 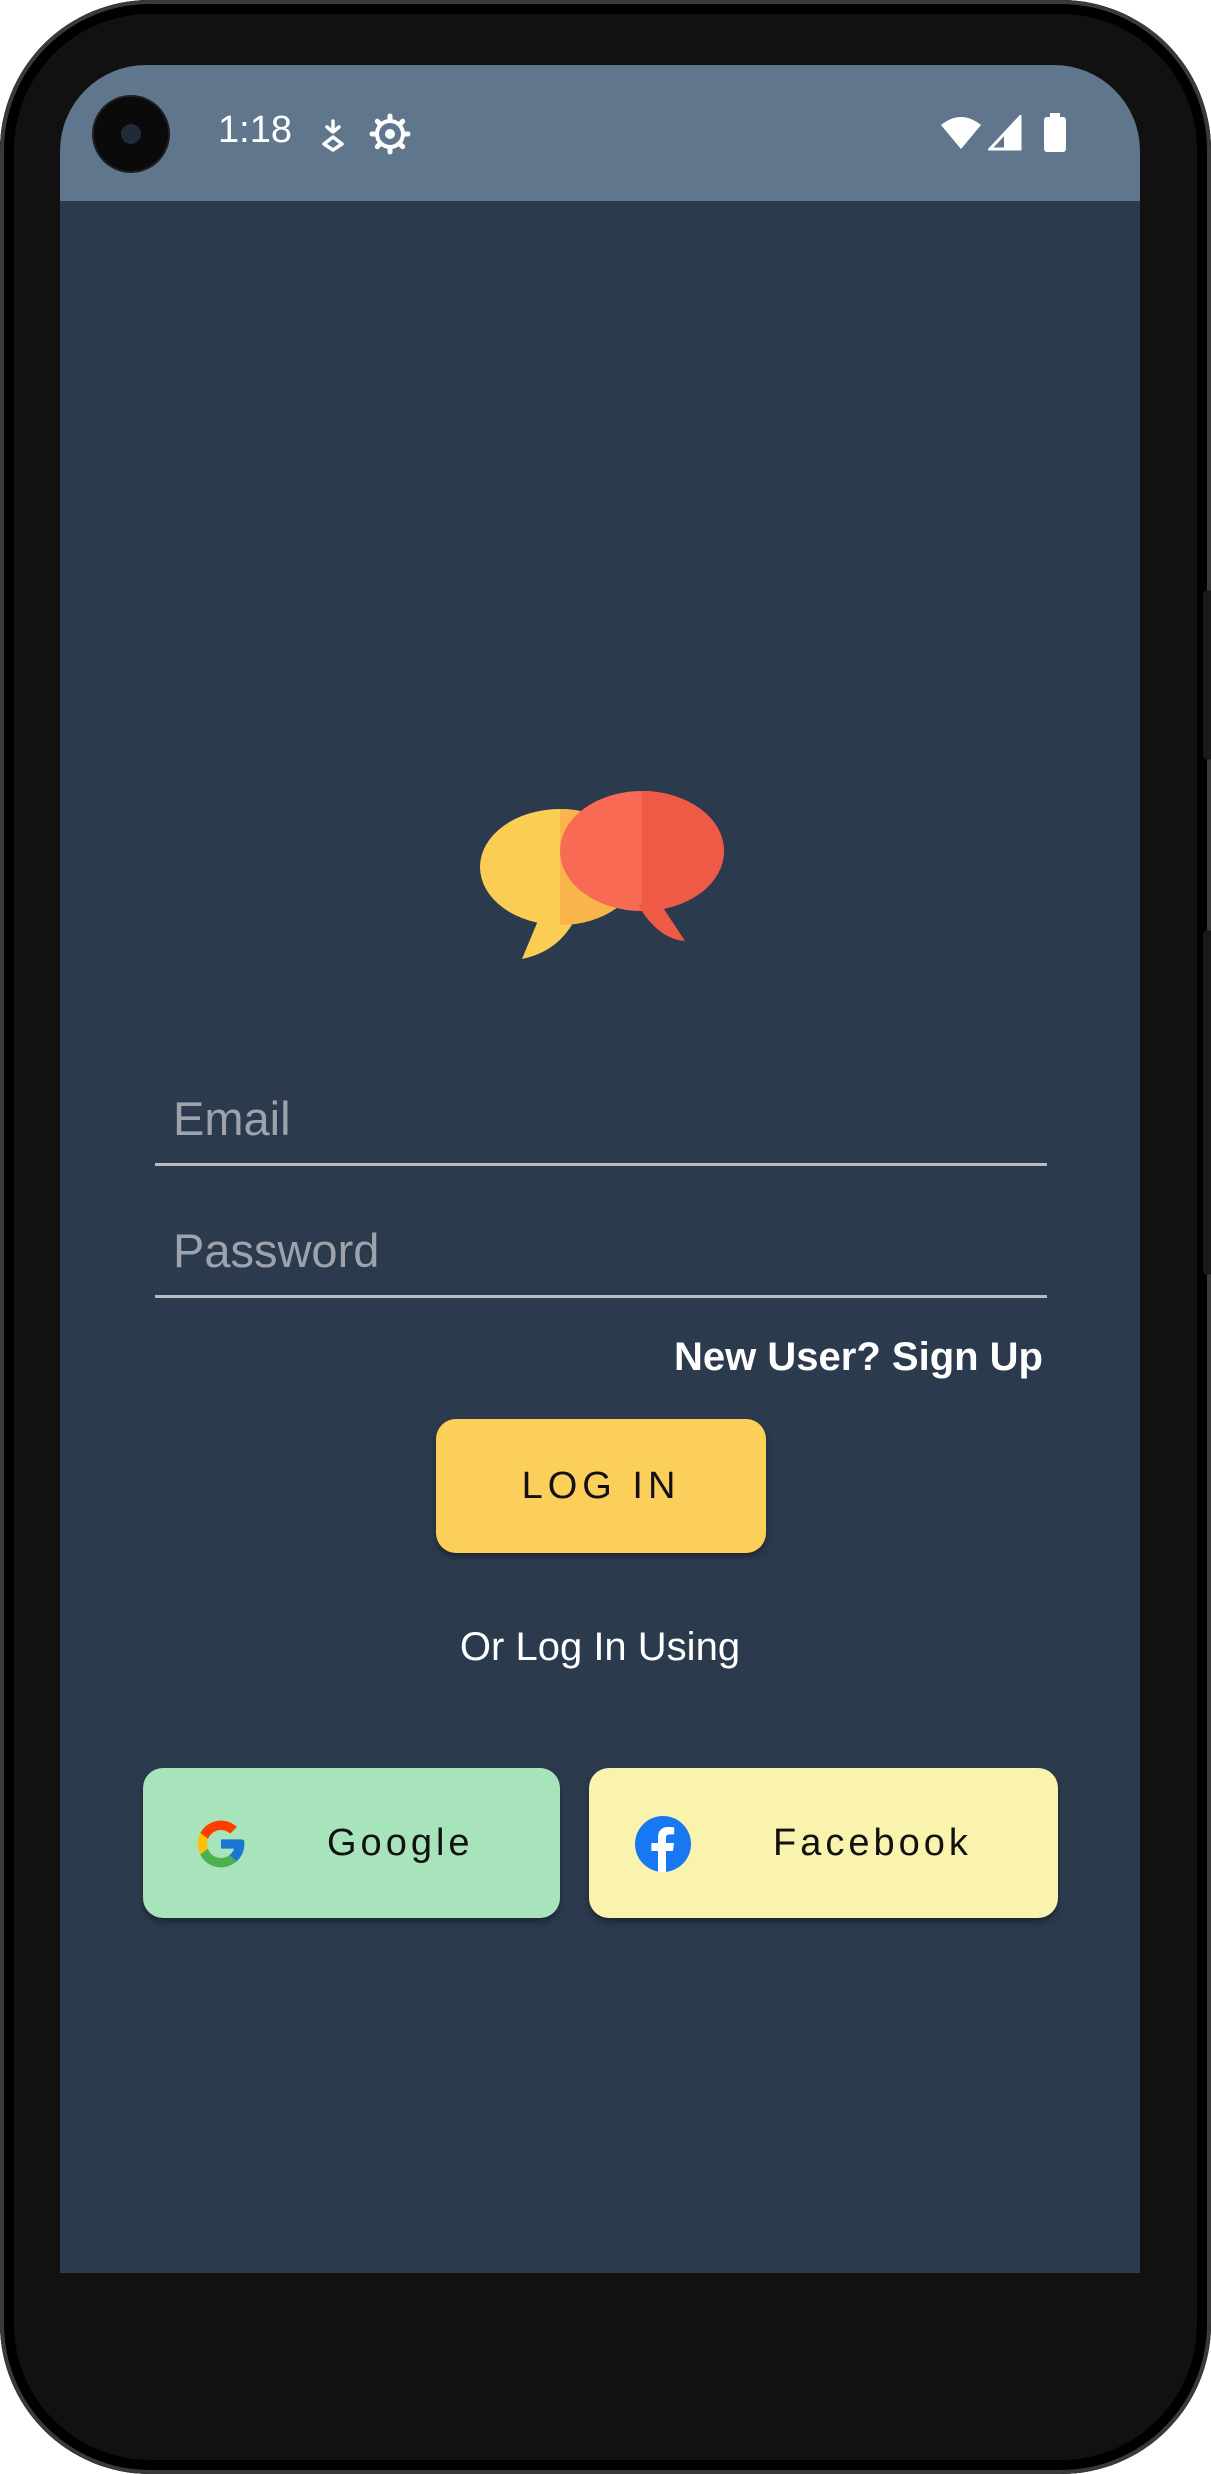 I want to click on google-login-button: Google, so click(x=351, y=1843).